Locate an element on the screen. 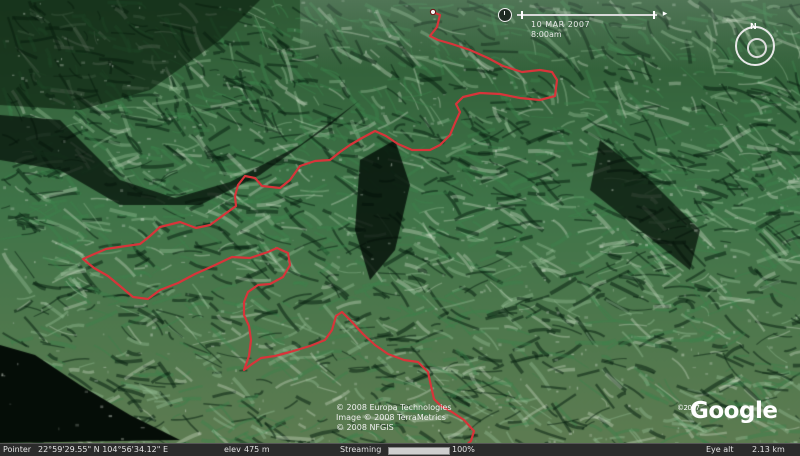 The width and height of the screenshot is (800, 456). credit-line: © 2008 Europa Technologies is located at coordinates (394, 407).